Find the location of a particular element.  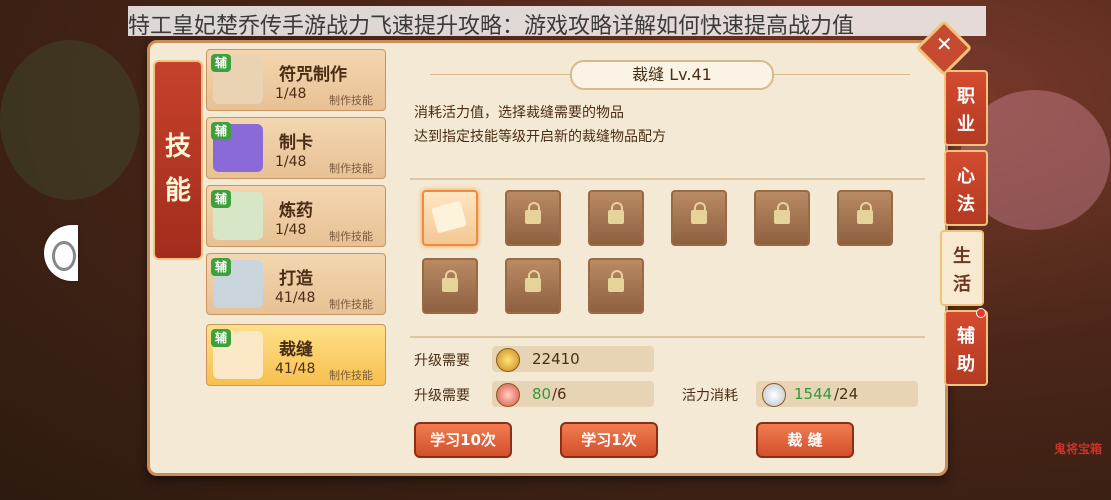

scroll-icon is located at coordinates (449, 217).